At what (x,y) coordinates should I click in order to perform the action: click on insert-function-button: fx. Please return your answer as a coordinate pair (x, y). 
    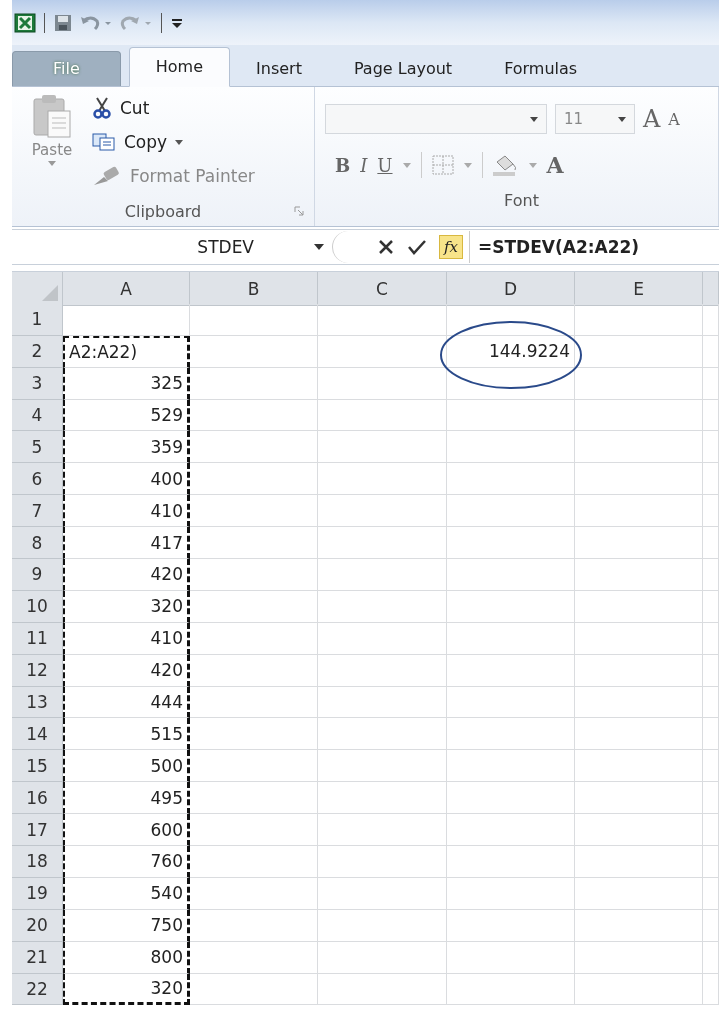
    Looking at the image, I should click on (451, 247).